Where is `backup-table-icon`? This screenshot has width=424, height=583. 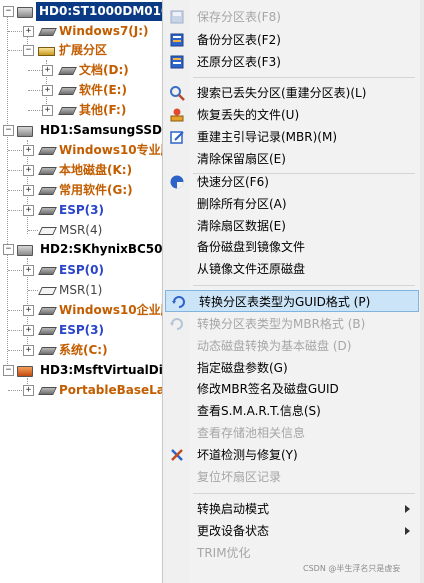
backup-table-icon is located at coordinates (177, 40).